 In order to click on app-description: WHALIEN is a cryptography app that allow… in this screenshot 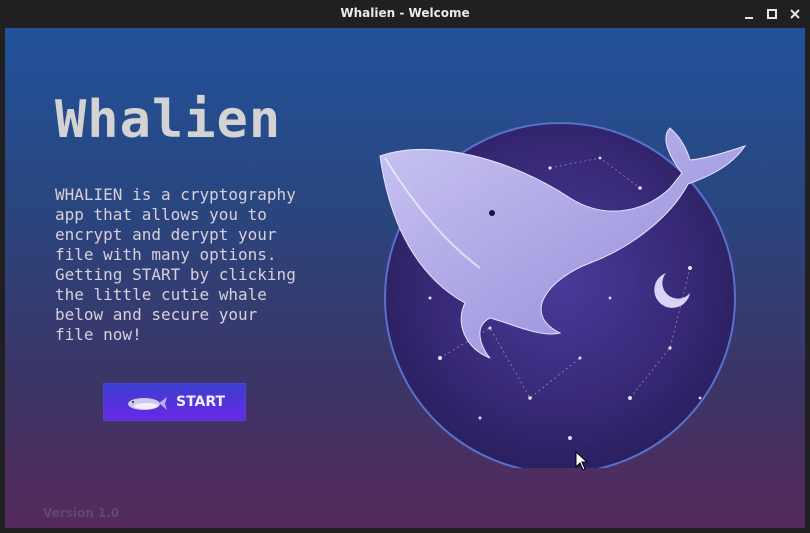, I will do `click(175, 264)`.